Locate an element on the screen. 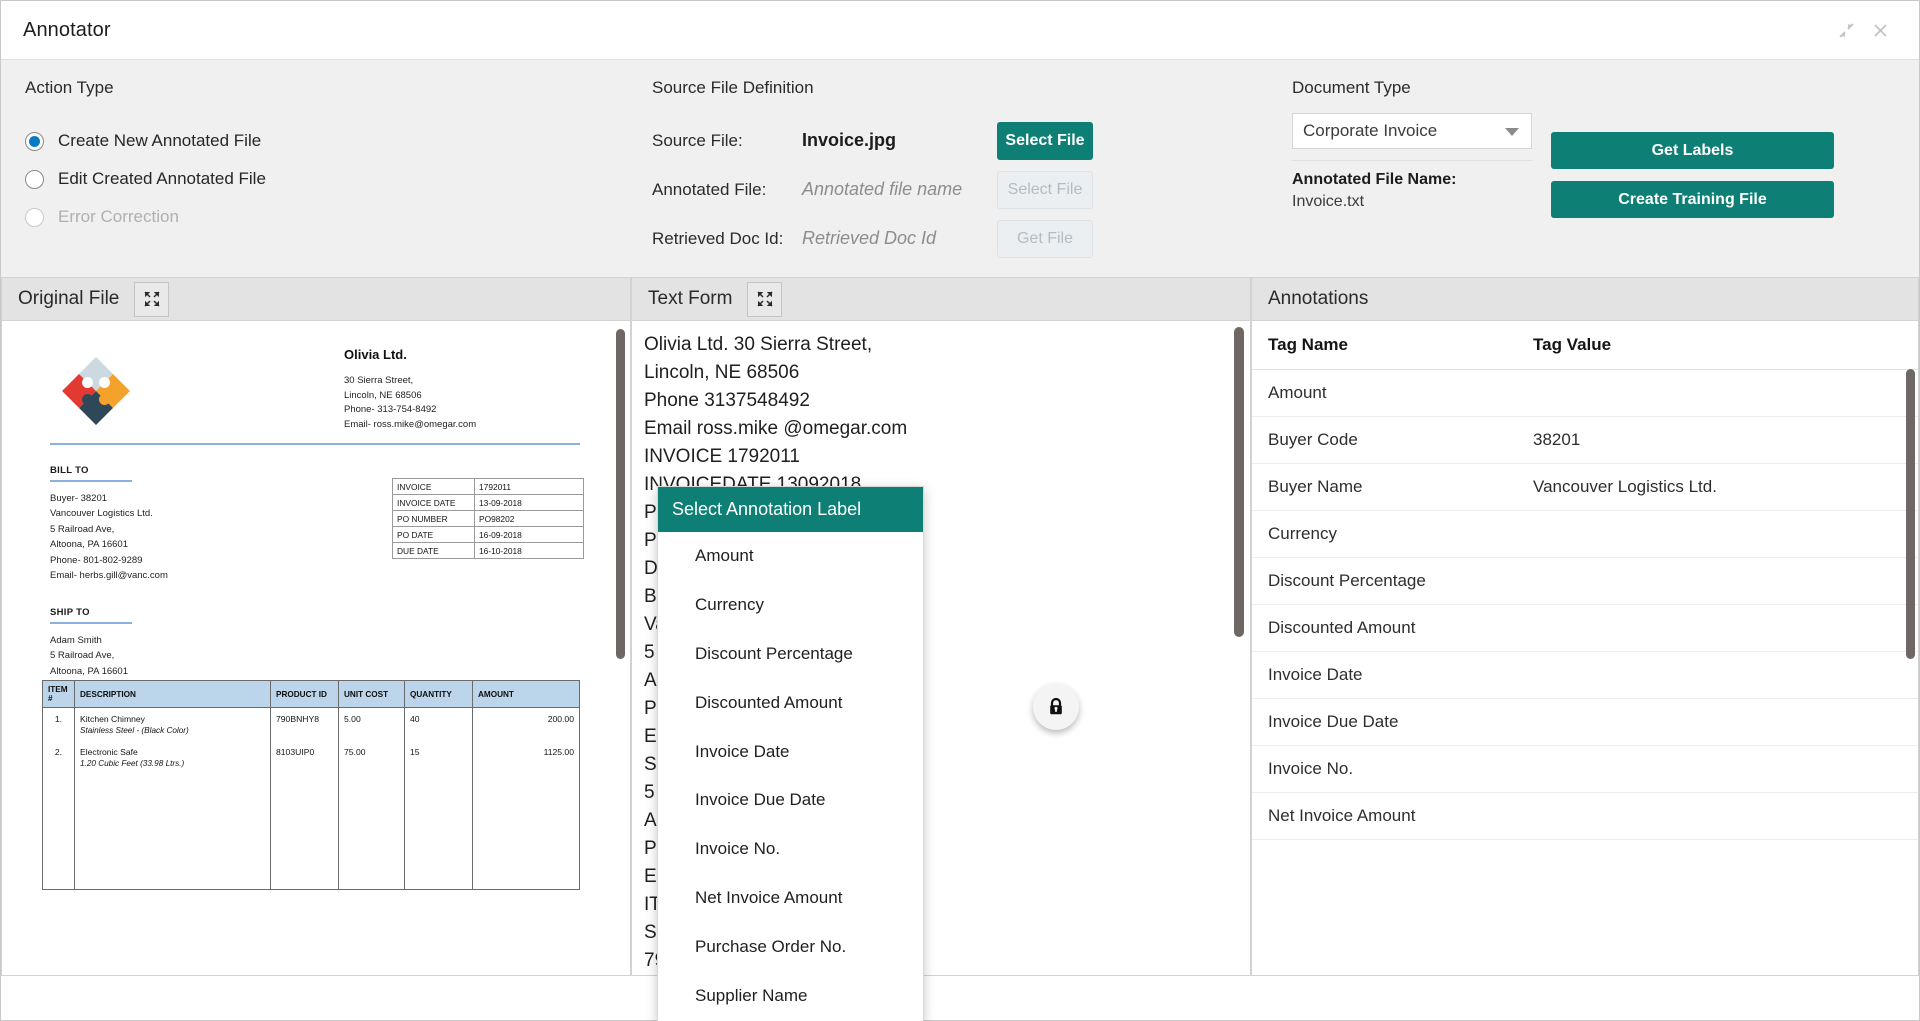 This screenshot has height=1021, width=1920. chevron-down-icon is located at coordinates (1512, 132).